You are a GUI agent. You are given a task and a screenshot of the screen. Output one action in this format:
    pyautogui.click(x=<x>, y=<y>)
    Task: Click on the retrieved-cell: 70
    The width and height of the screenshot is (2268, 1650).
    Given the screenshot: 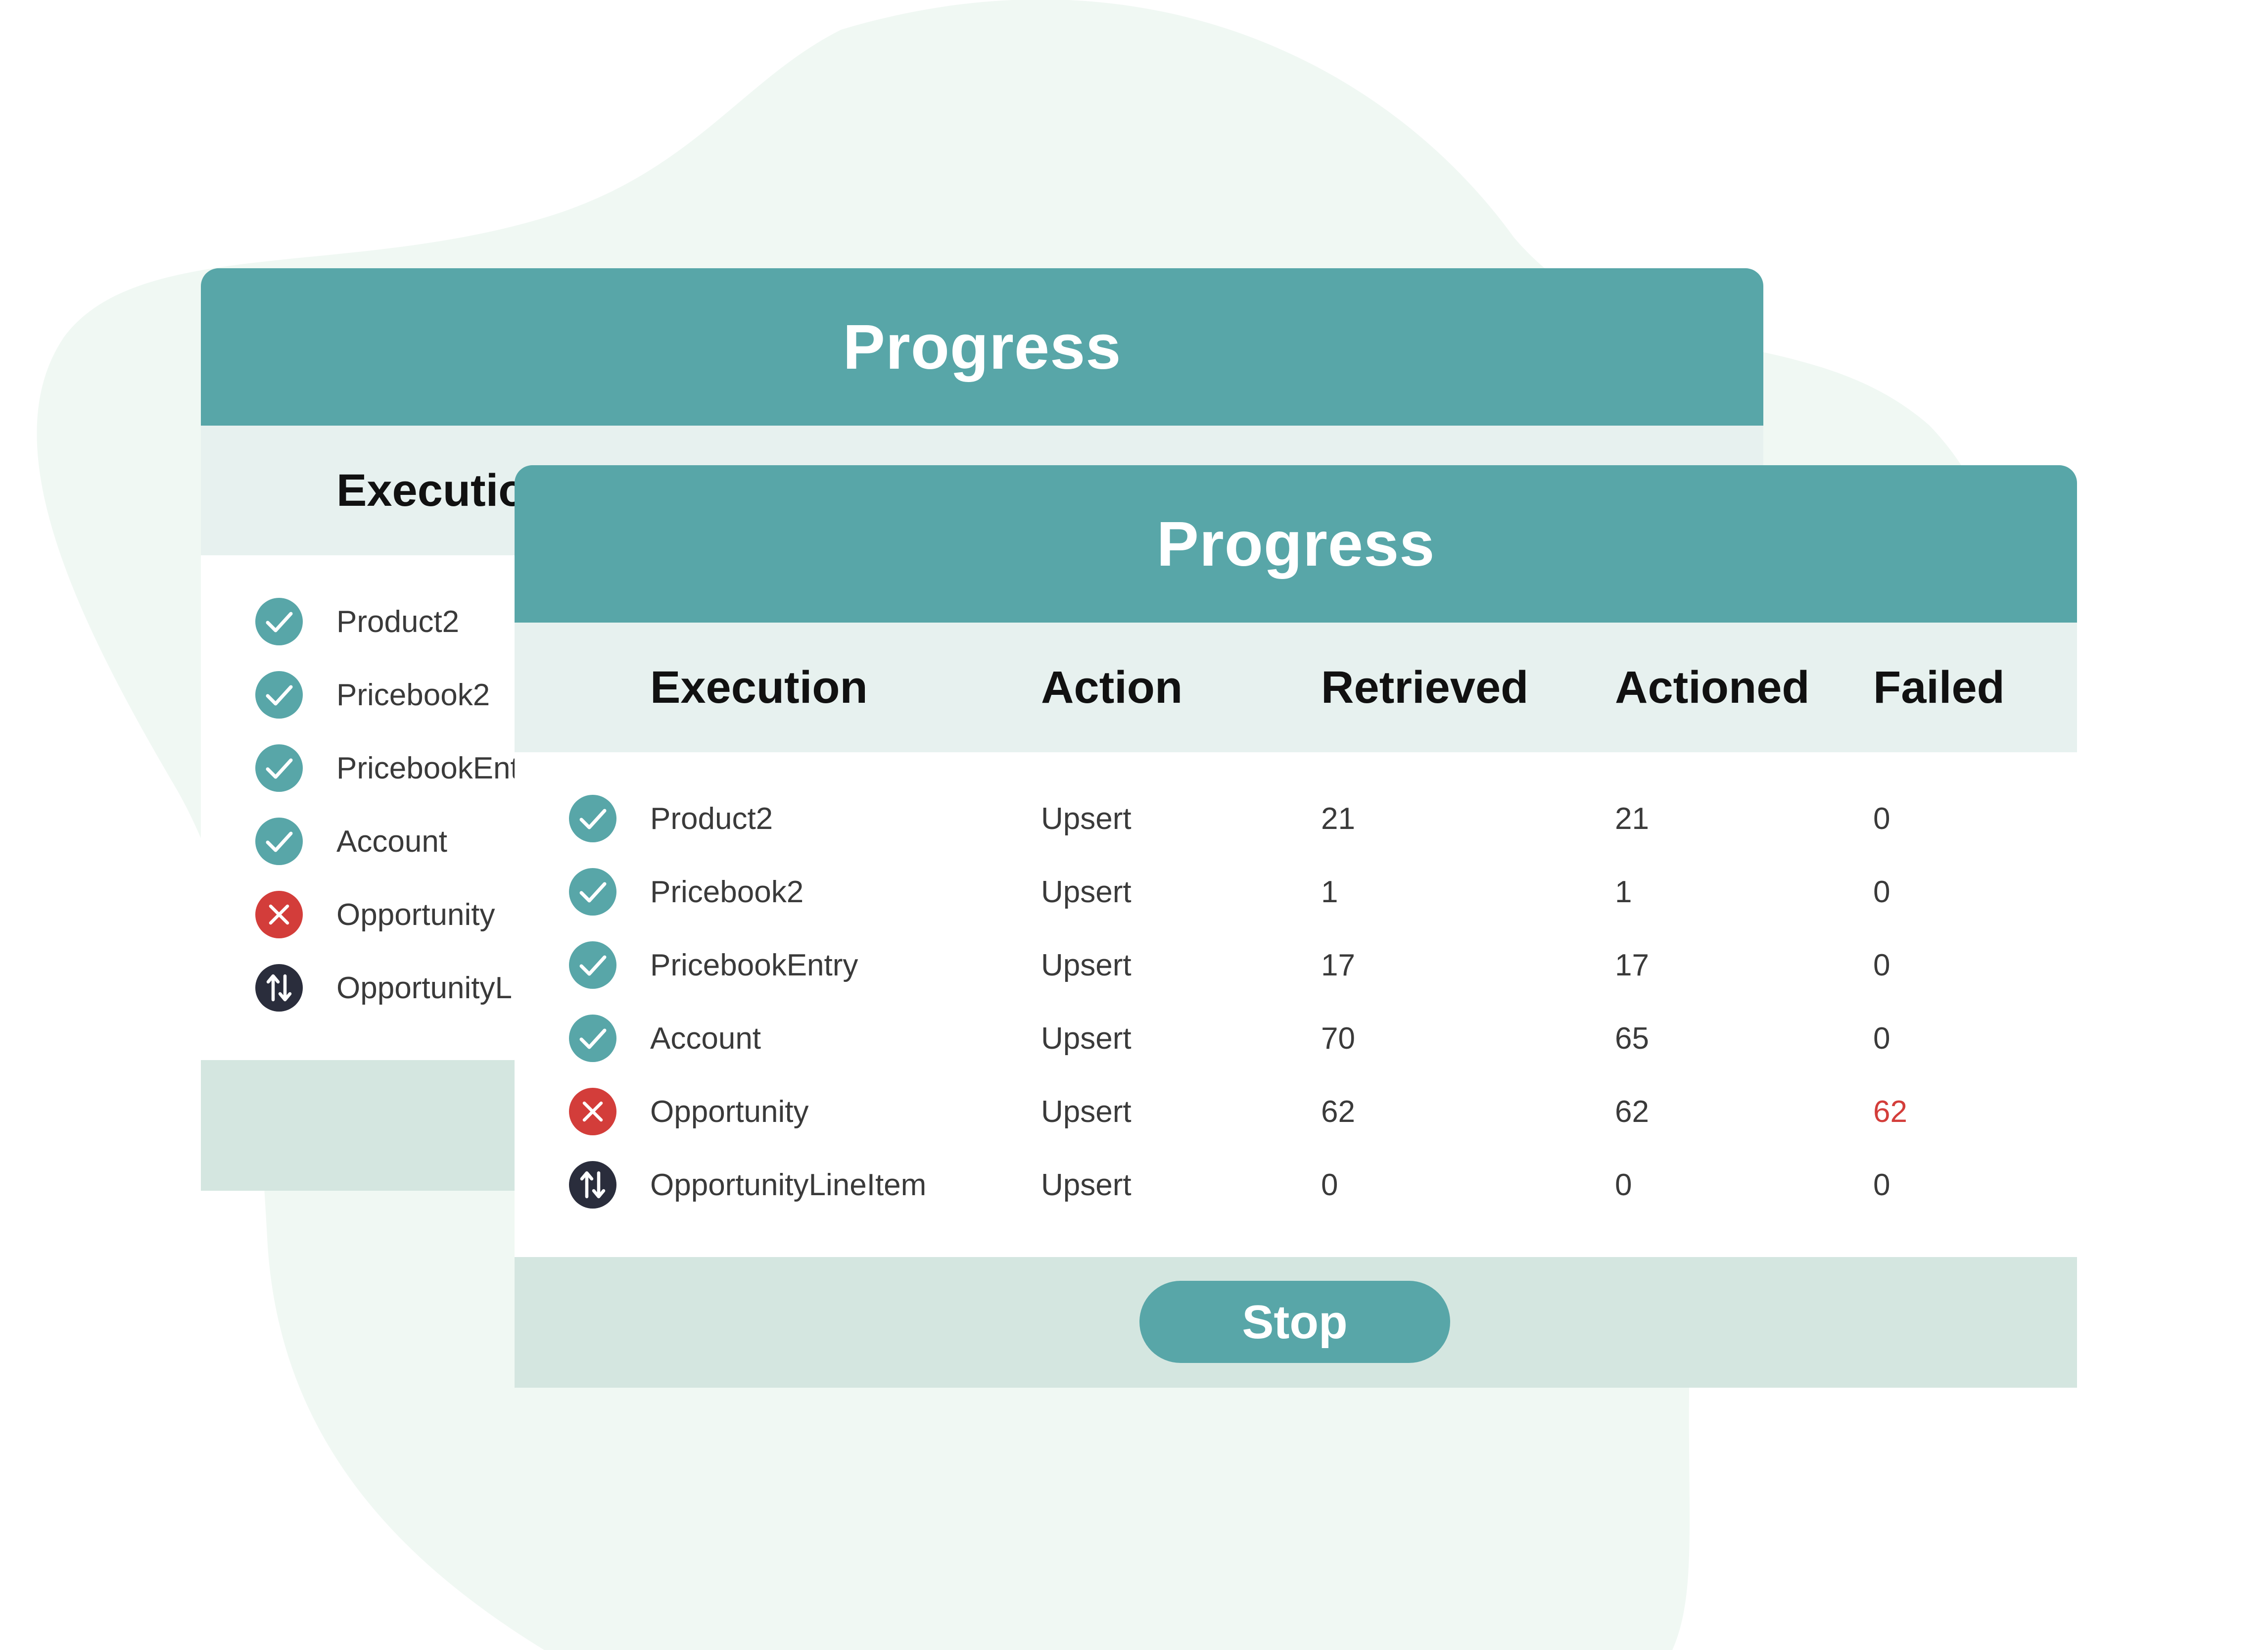 What is the action you would take?
    pyautogui.click(x=1338, y=1038)
    